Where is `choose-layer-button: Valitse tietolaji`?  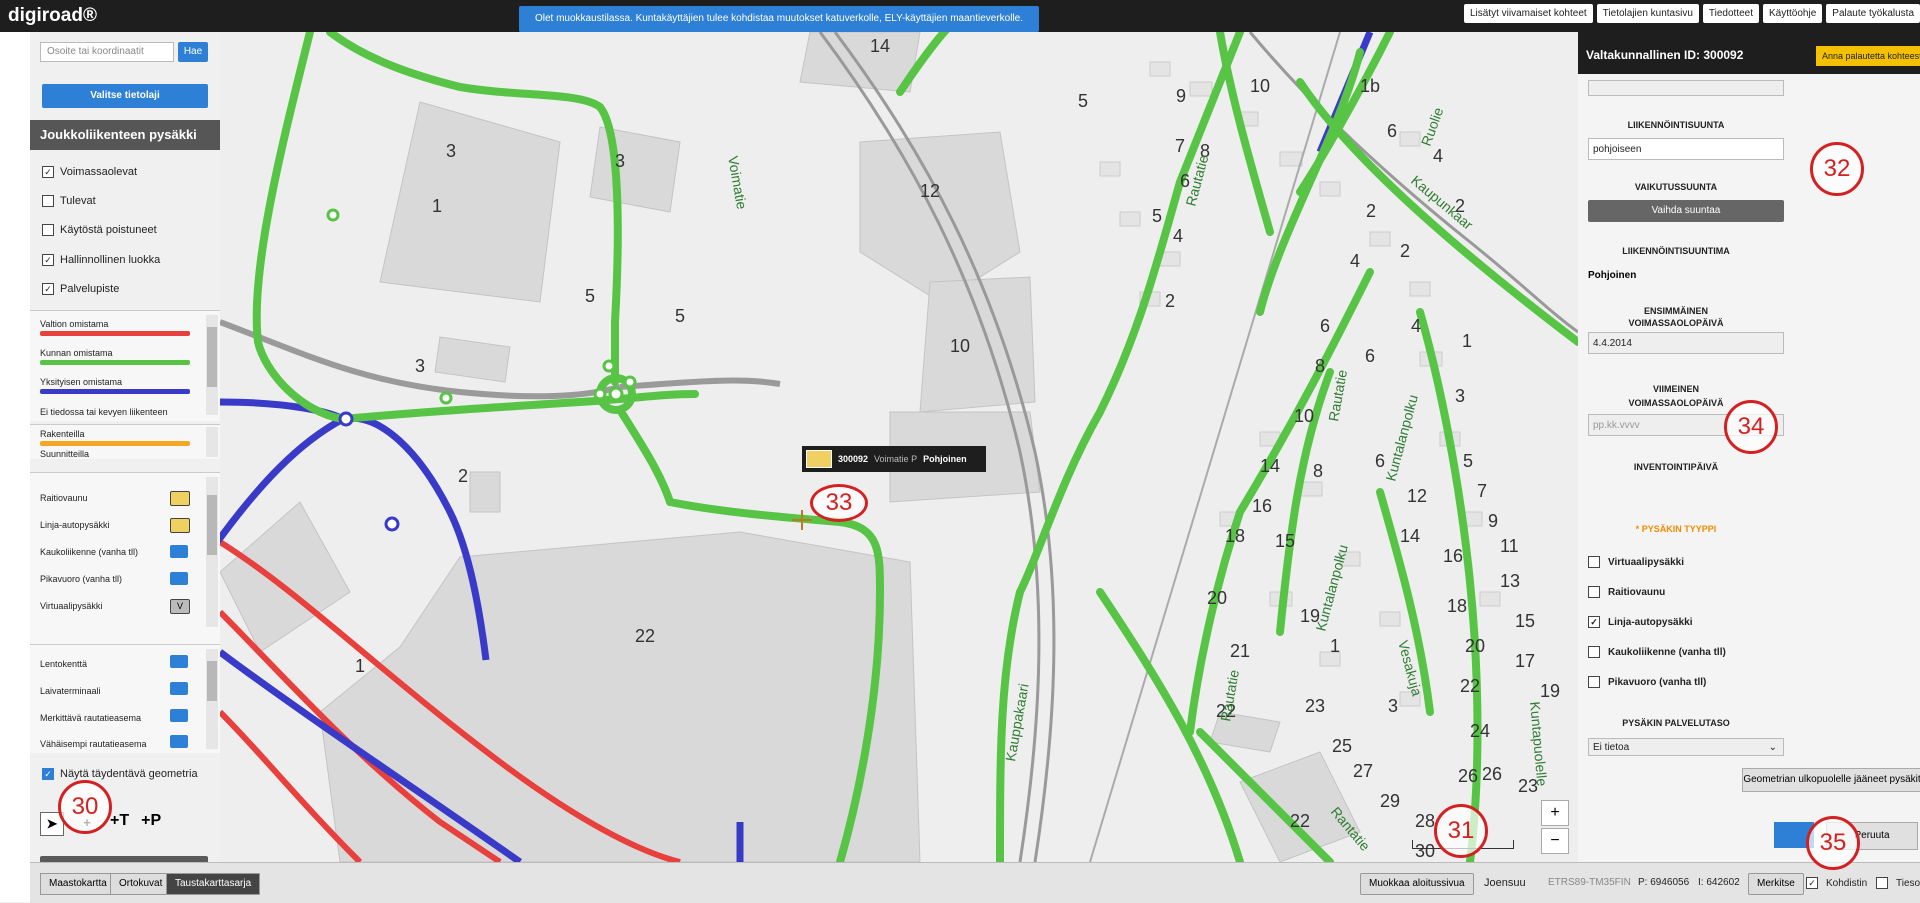
choose-layer-button: Valitse tietolaji is located at coordinates (125, 96).